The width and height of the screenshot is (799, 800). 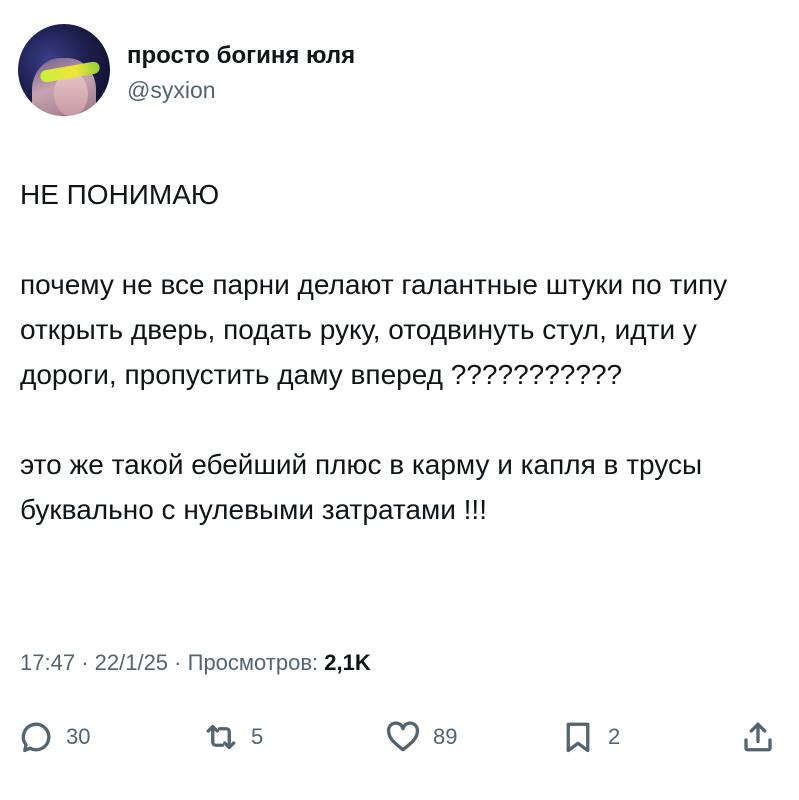 I want to click on repost-count: 5, so click(x=257, y=736).